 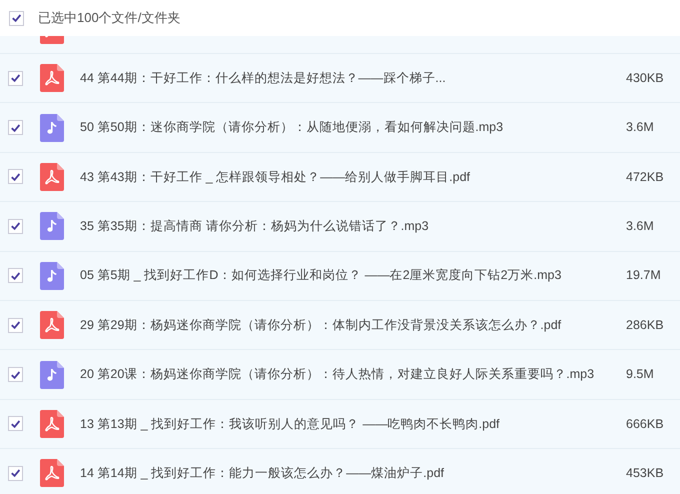 I want to click on file-name: 20 第20课：杨妈迷你商学院（请你分析）：待人热情，对建立良好人际关系重要吗？.mp3, so click(x=353, y=374).